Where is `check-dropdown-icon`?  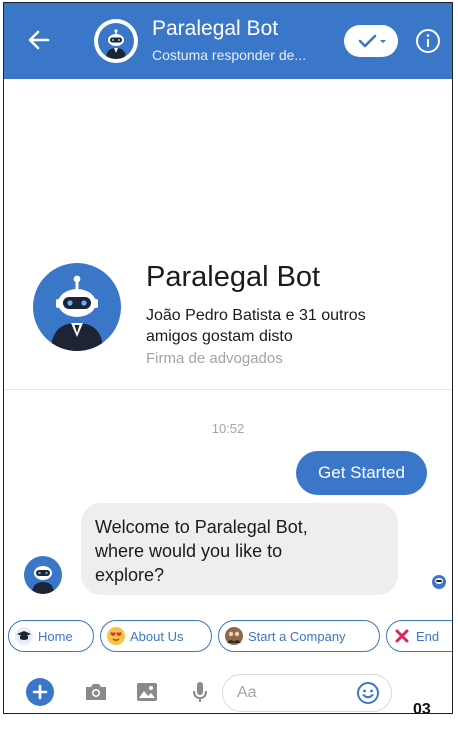 check-dropdown-icon is located at coordinates (372, 41).